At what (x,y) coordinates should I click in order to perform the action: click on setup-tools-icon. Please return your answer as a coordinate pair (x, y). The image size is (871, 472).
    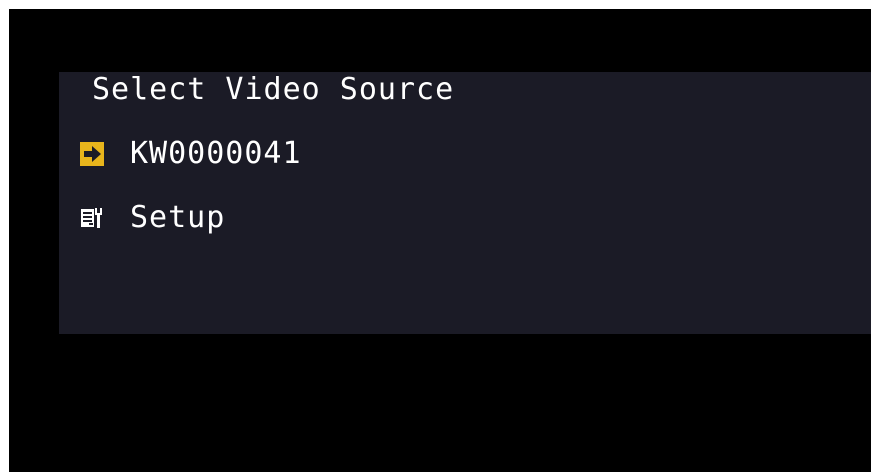
    Looking at the image, I should click on (92, 218).